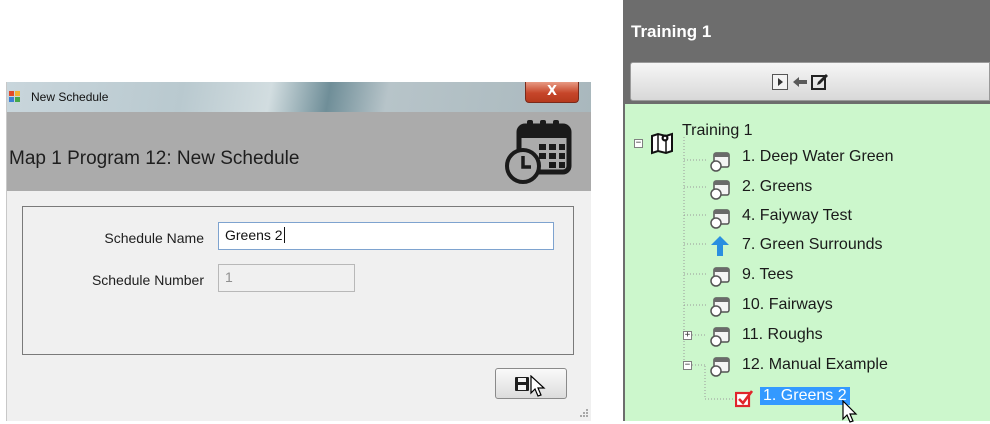  I want to click on collapse-button: −, so click(687, 365).